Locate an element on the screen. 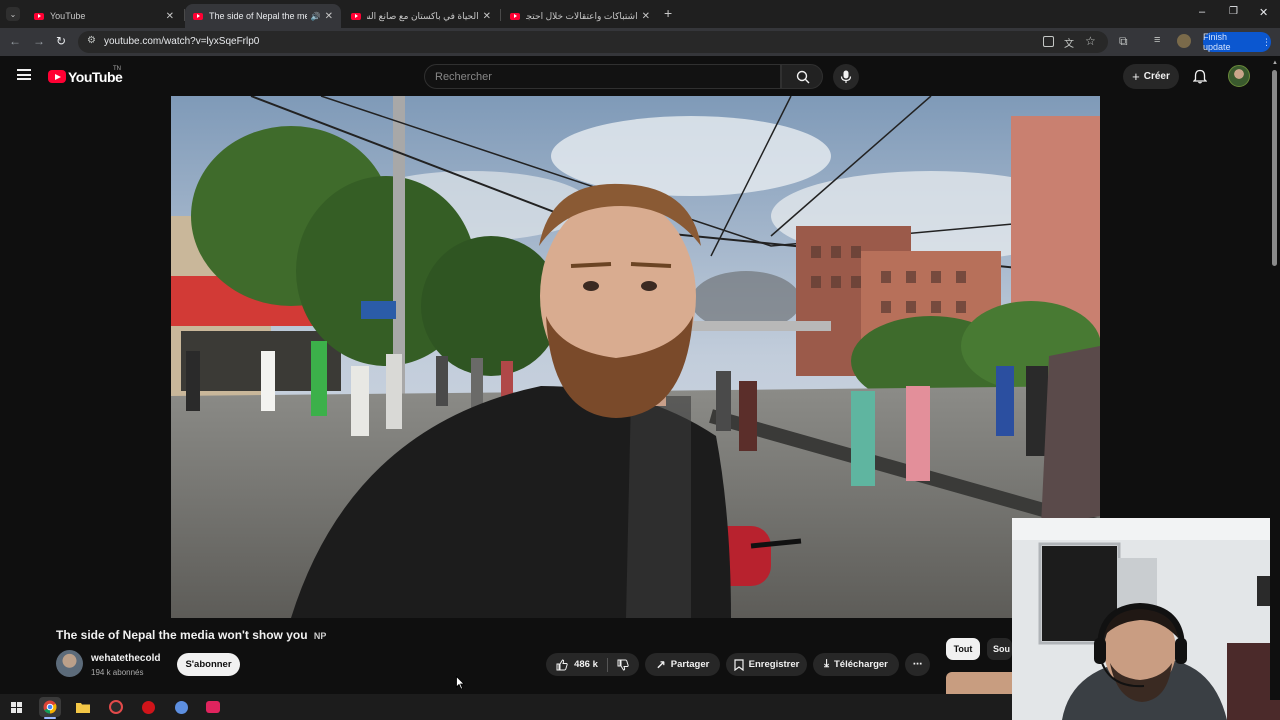  more-actions-button: ⋯ is located at coordinates (917, 664).